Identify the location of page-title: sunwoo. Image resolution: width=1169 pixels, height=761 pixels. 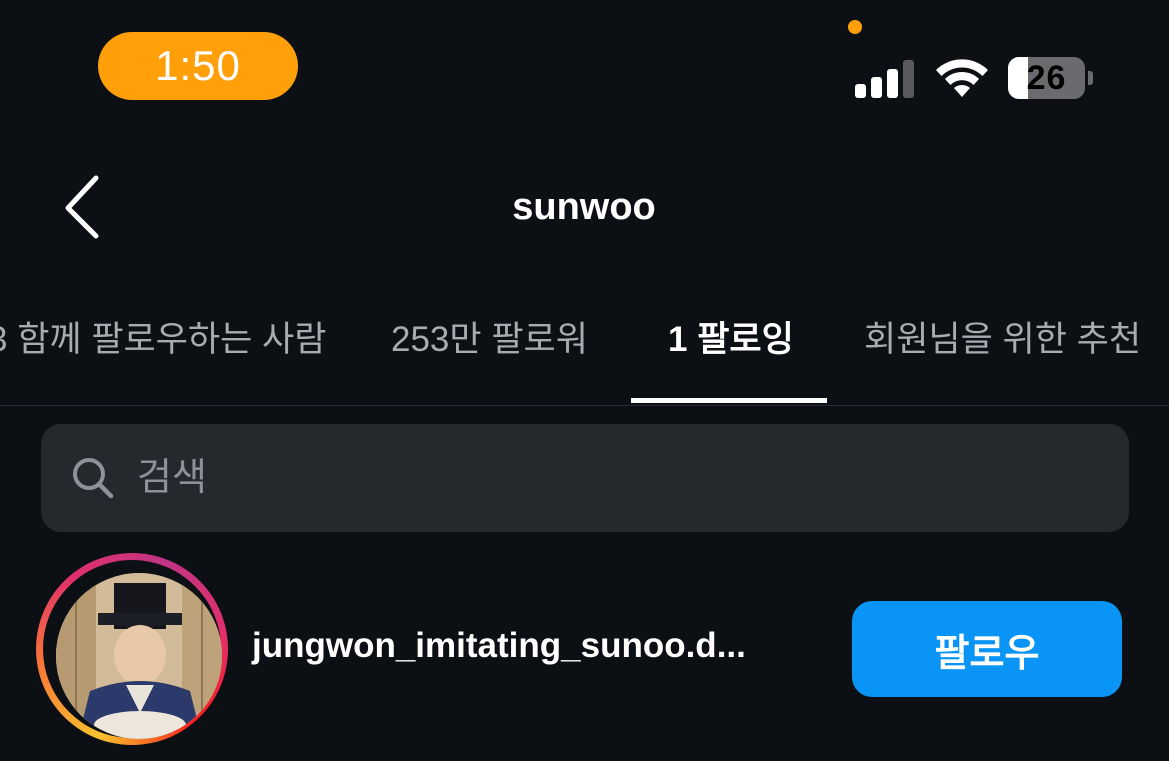
(584, 207).